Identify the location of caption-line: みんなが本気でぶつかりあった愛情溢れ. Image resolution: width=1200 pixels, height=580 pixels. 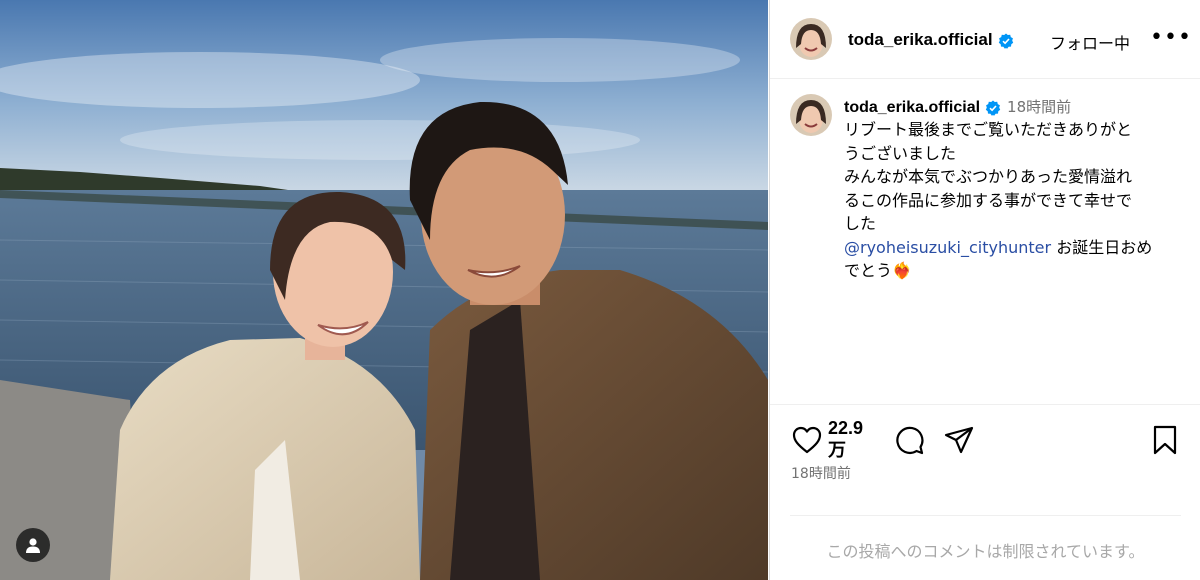
(988, 176).